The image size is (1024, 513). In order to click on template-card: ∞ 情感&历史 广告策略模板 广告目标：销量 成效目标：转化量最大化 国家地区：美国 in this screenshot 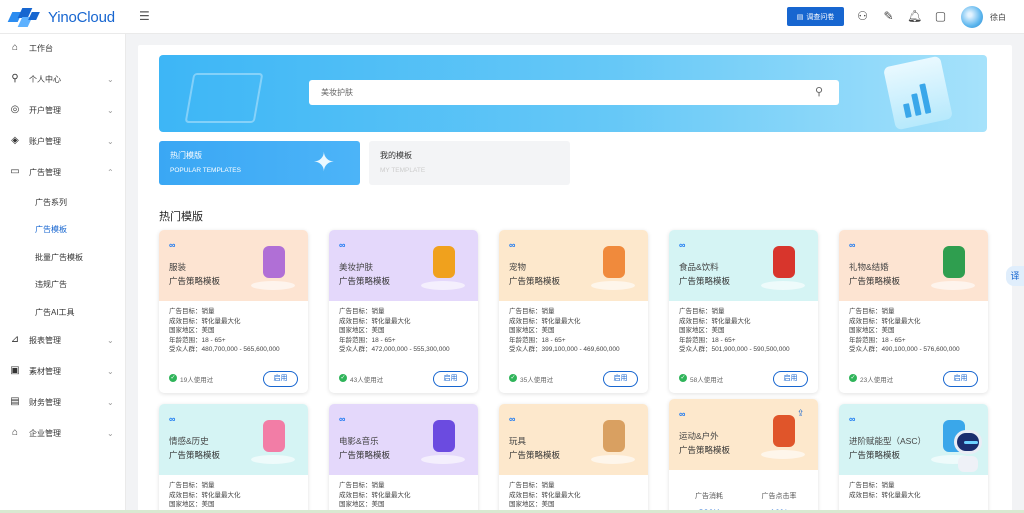, I will do `click(233, 458)`.